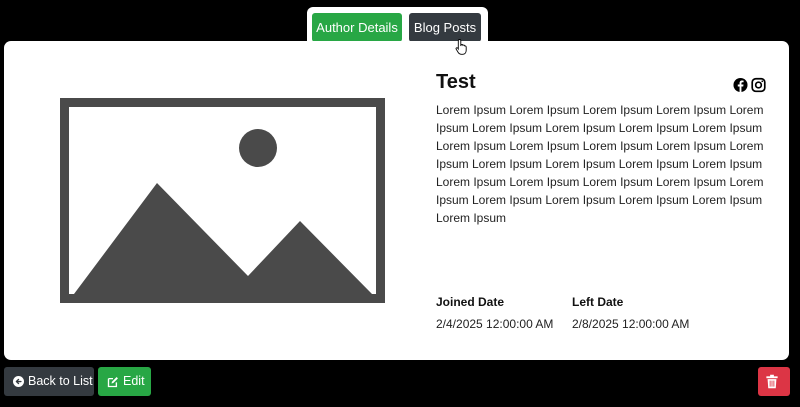  What do you see at coordinates (598, 302) in the screenshot?
I see `left-date-label: Left Date` at bounding box center [598, 302].